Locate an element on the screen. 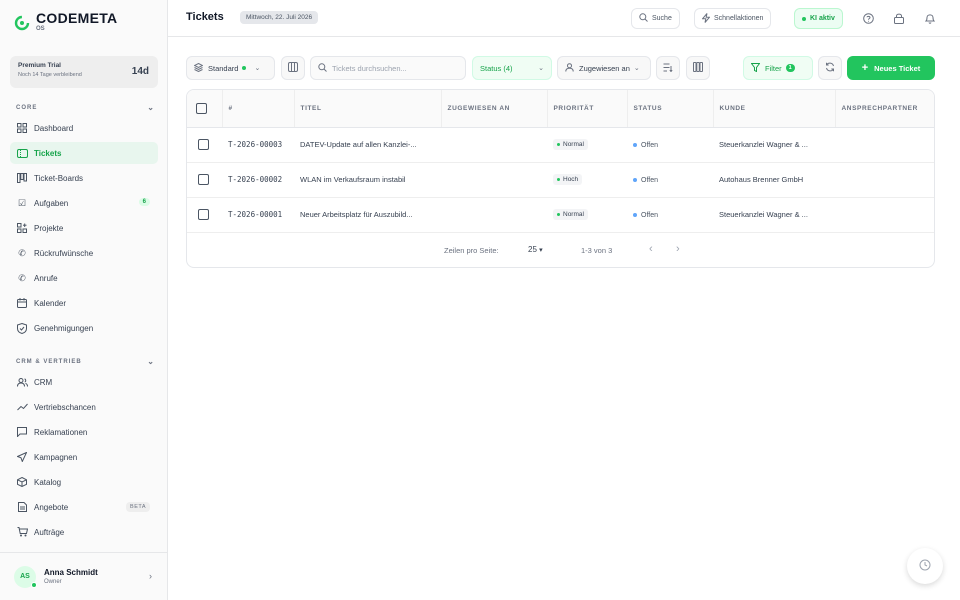  sidebar-item-vertriebschancen: Vertriebschancen is located at coordinates (84, 407).